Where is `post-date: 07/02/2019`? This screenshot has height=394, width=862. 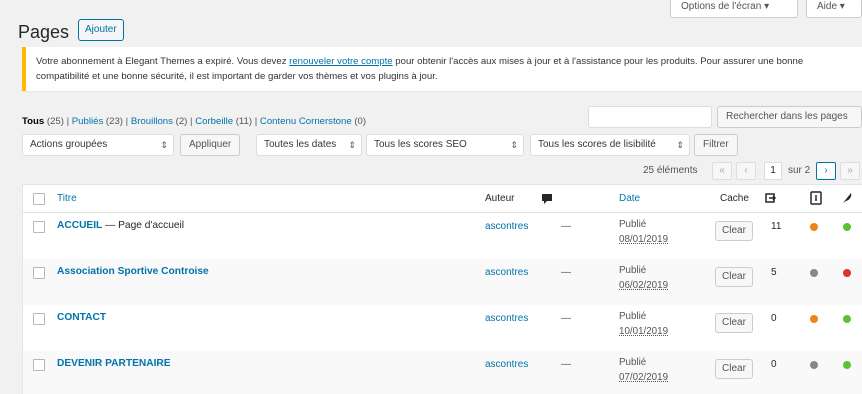
post-date: 07/02/2019 is located at coordinates (644, 377).